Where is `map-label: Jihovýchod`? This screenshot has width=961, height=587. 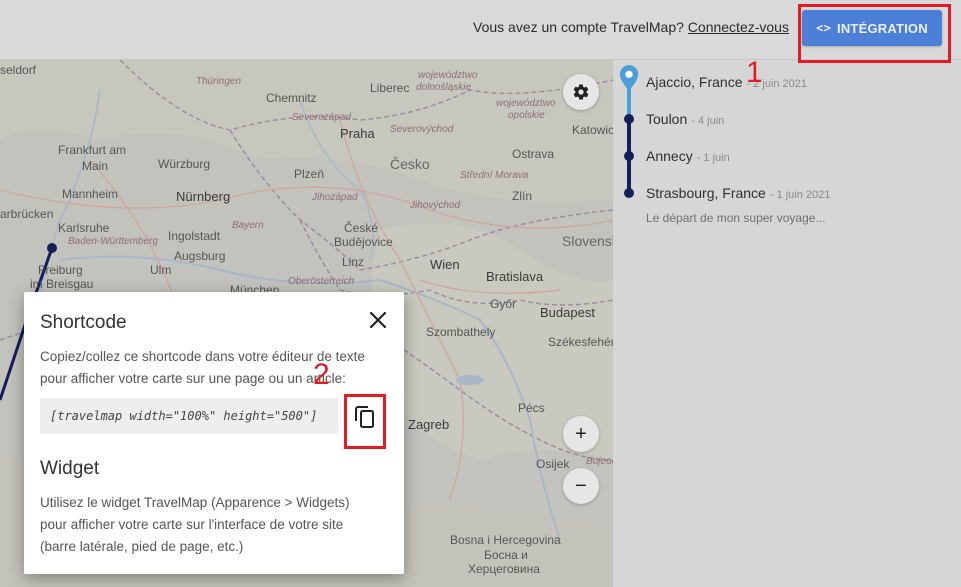 map-label: Jihovýchod is located at coordinates (435, 205).